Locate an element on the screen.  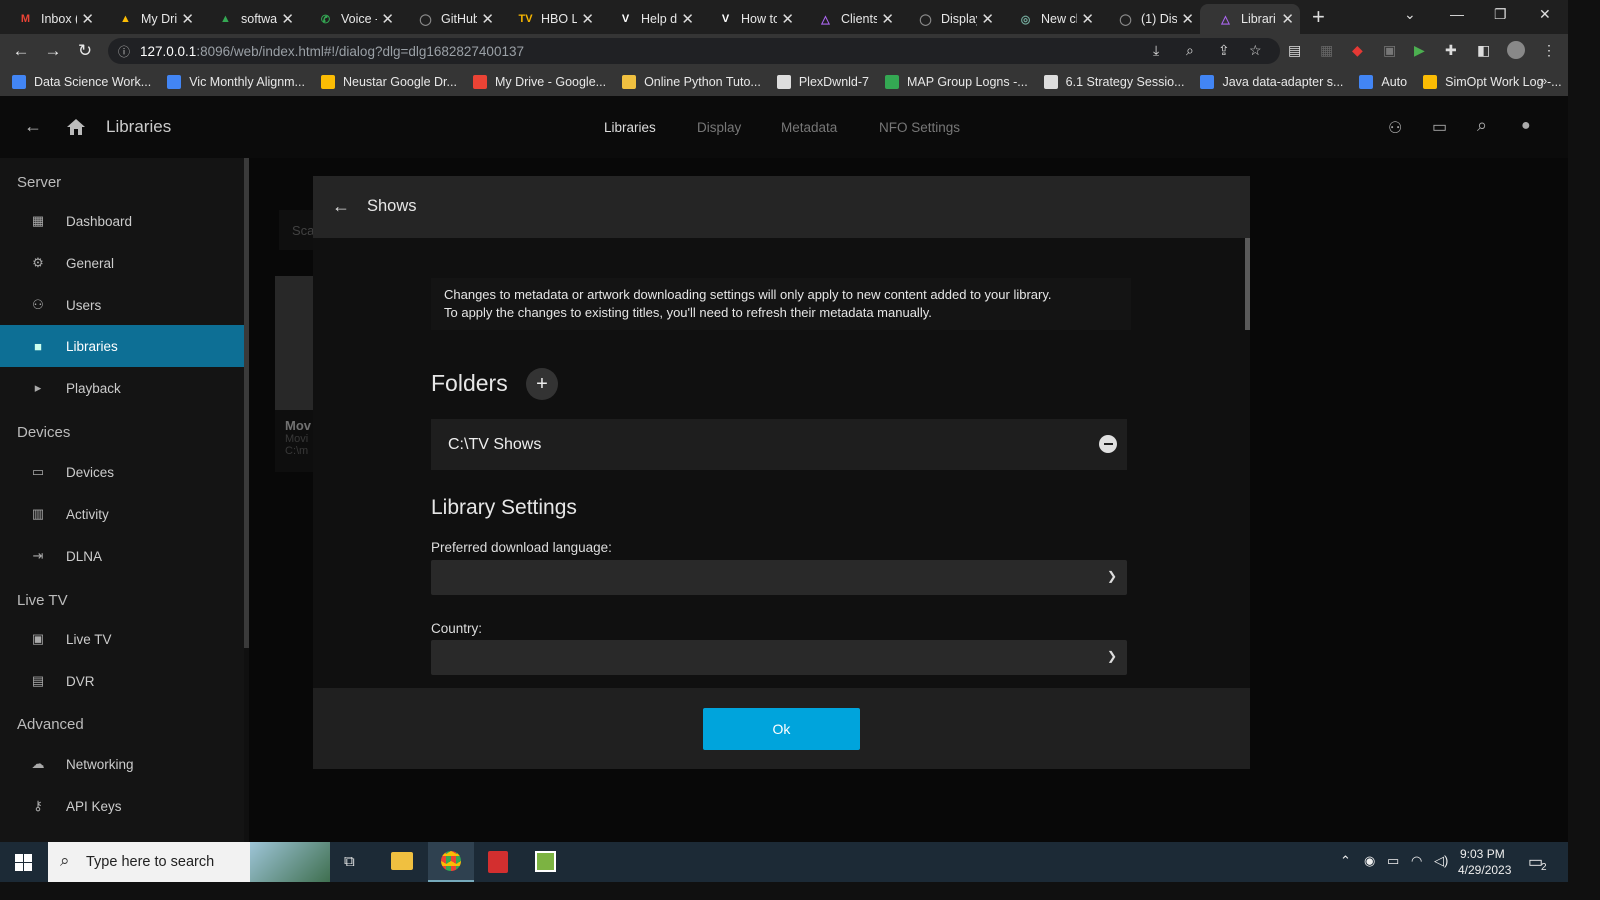
sidebar-item-general: ⚙ General is located at coordinates (122, 263).